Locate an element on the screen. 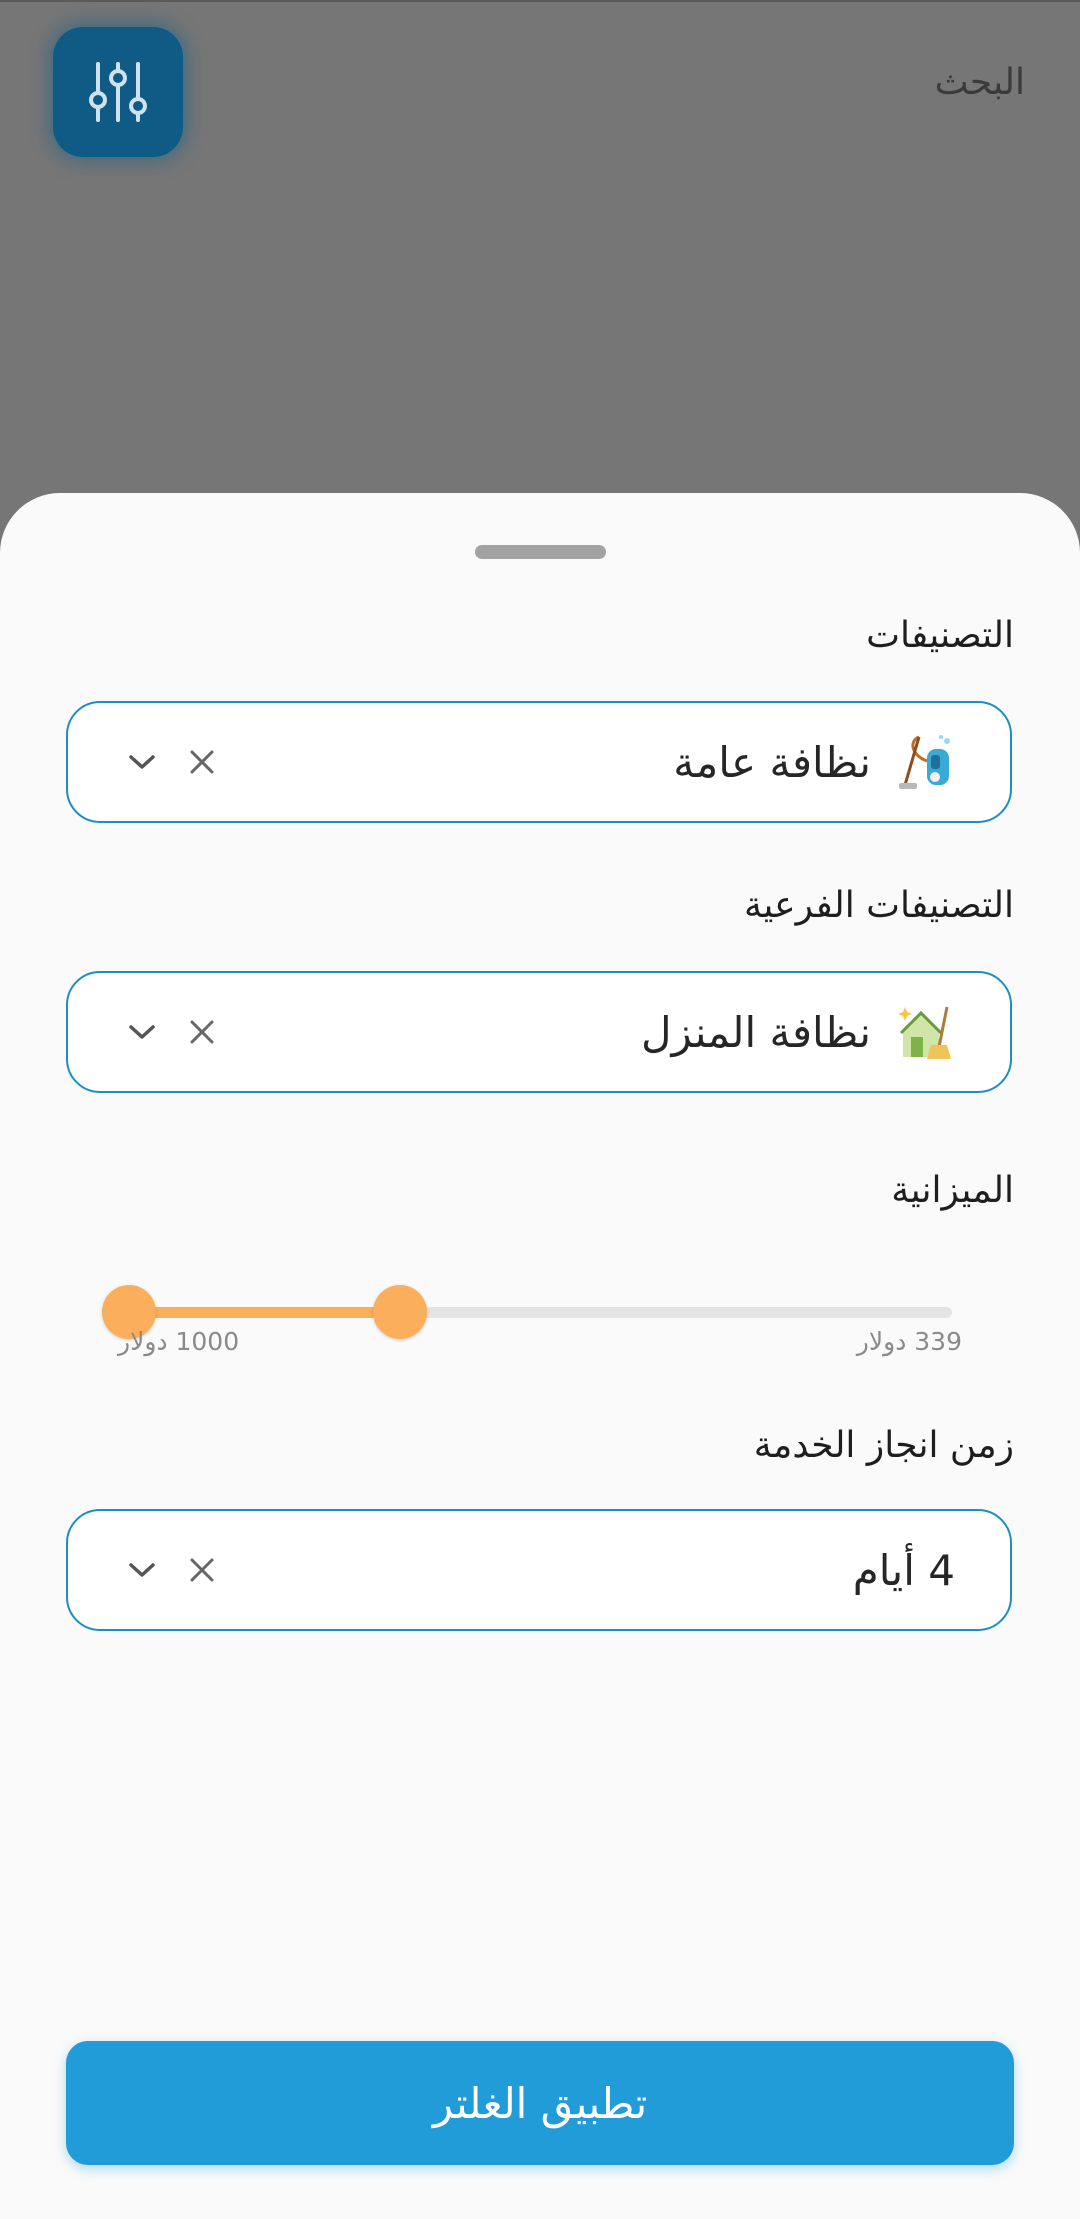  categories-value: نظافة عامة is located at coordinates (772, 762).